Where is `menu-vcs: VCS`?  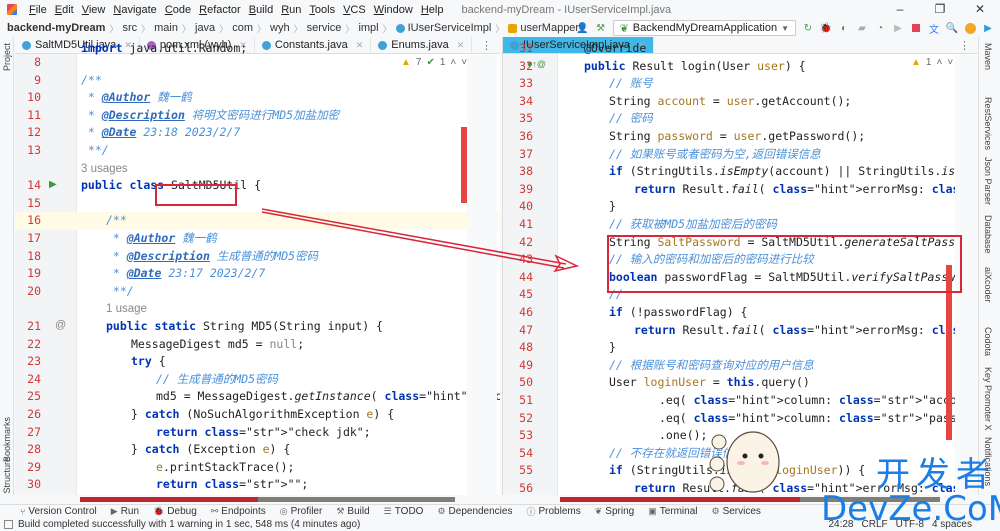 menu-vcs: VCS is located at coordinates (354, 10).